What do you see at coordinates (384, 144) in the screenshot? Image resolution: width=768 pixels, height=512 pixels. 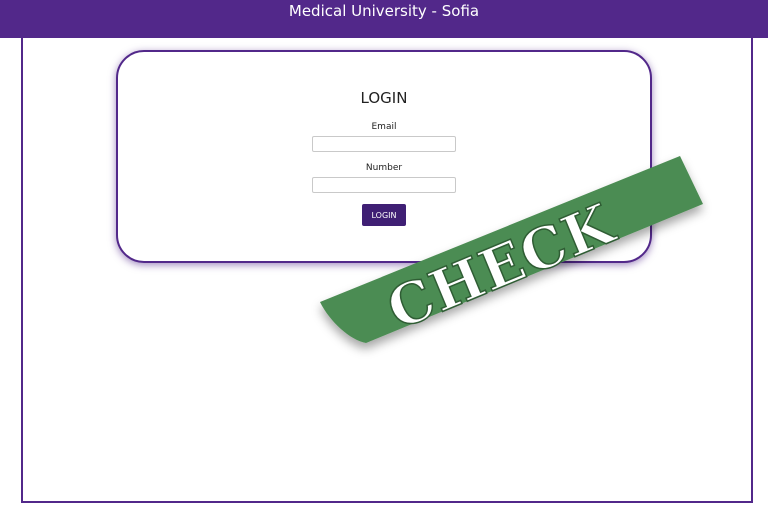 I see `email-field` at bounding box center [384, 144].